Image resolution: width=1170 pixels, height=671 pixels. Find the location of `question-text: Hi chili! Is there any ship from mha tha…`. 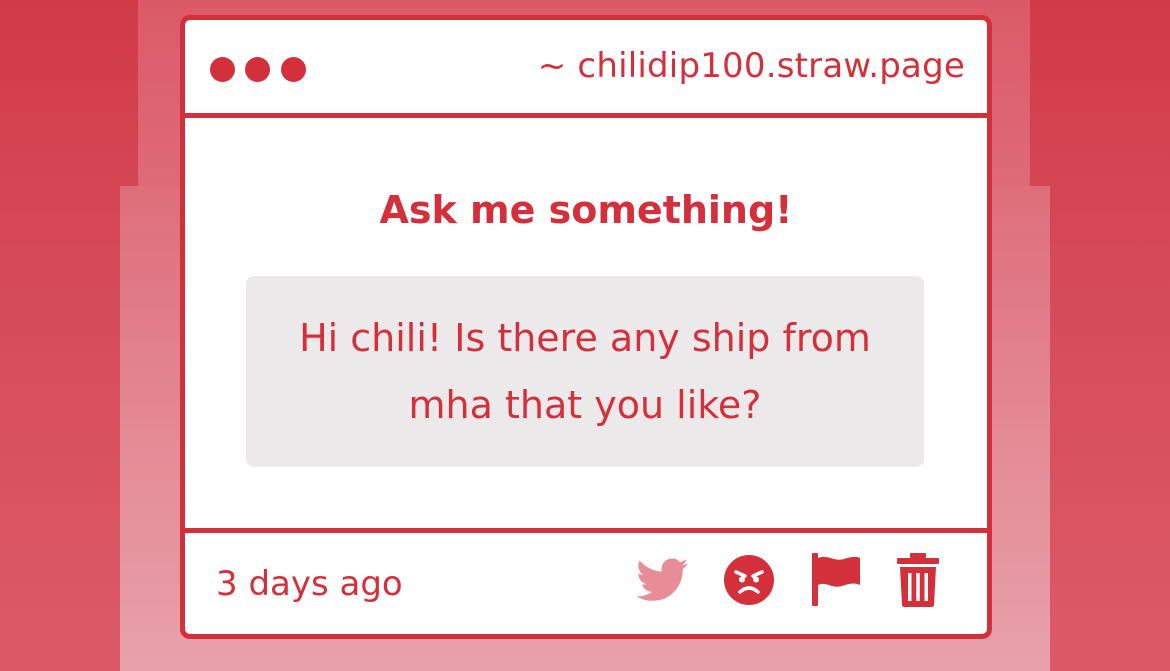

question-text: Hi chili! Is there any ship from mha tha… is located at coordinates (585, 371).